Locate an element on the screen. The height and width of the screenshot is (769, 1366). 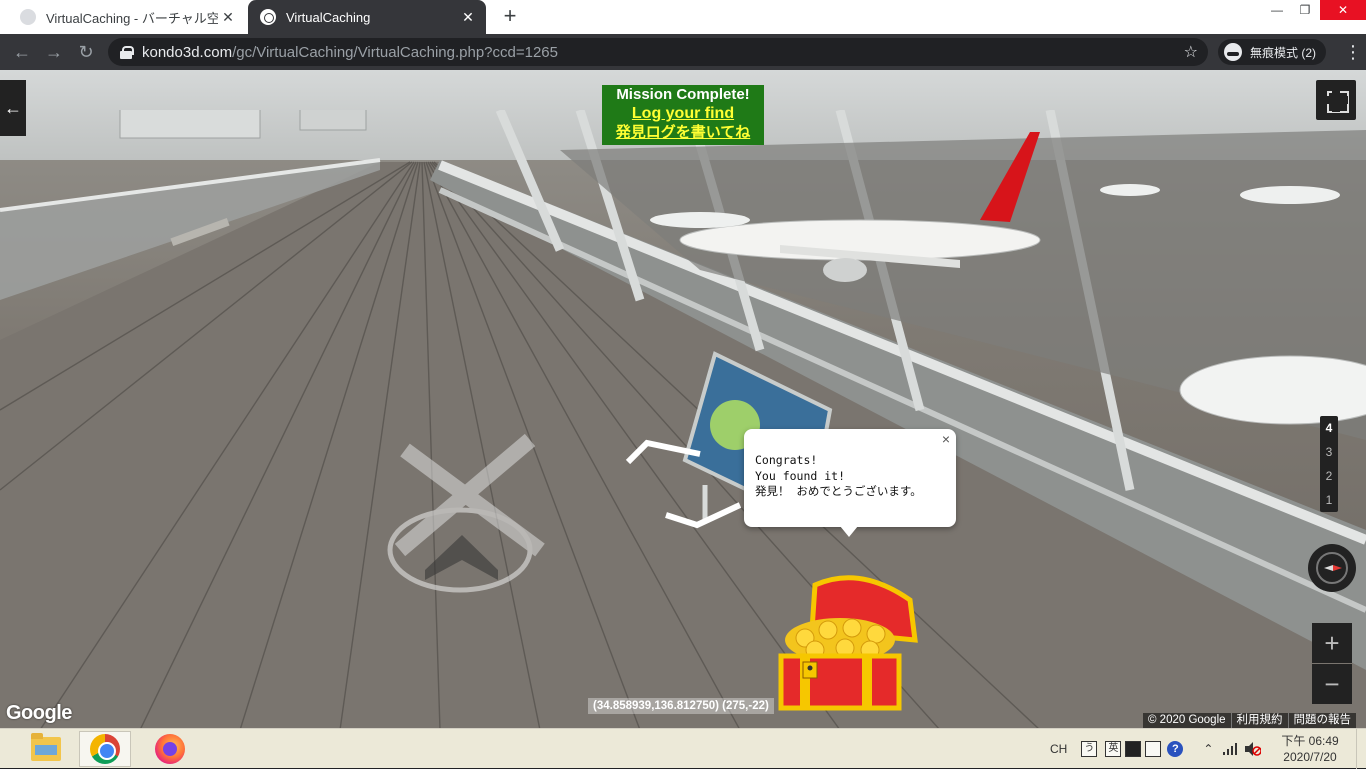
floor-level-selector: 4 3 2 1 is located at coordinates (1329, 464).